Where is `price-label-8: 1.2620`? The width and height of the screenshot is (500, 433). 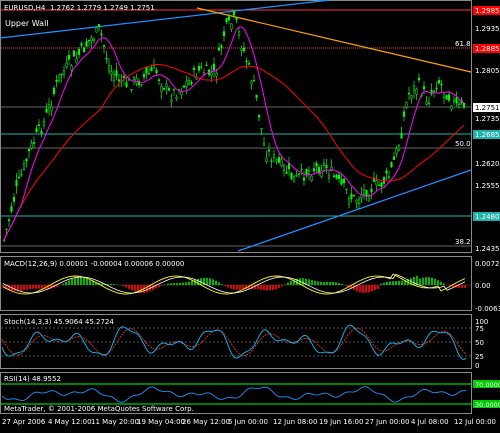
price-label-8: 1.2620 is located at coordinates (487, 164).